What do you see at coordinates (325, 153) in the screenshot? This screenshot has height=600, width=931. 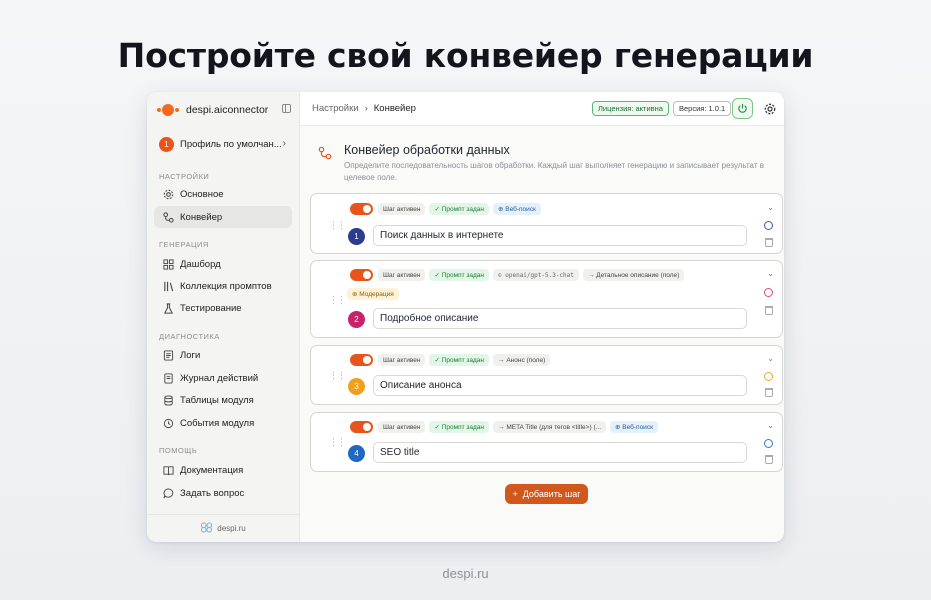 I see `pipeline-icon` at bounding box center [325, 153].